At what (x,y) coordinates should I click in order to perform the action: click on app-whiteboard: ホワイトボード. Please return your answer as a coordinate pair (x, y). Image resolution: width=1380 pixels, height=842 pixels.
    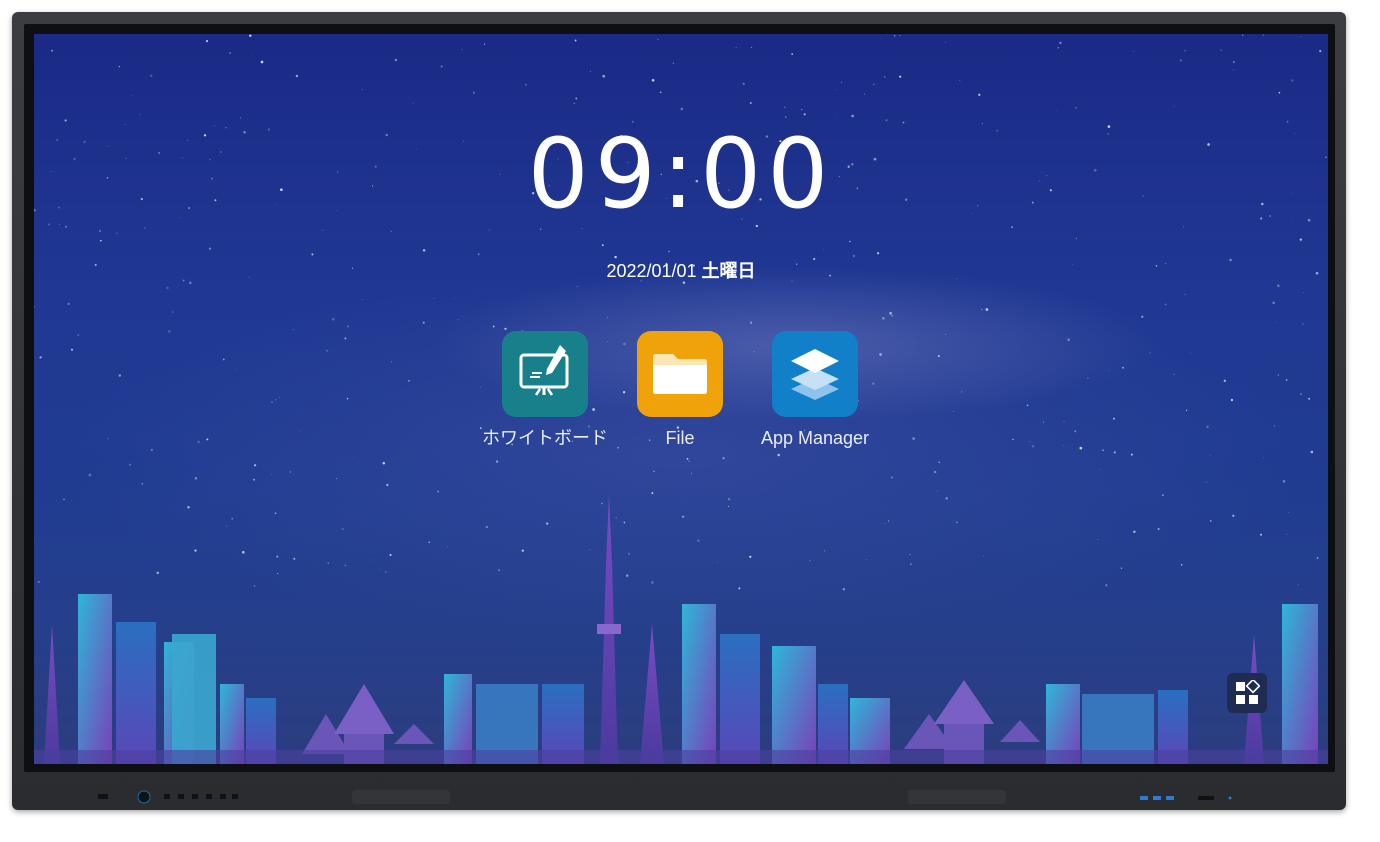
    Looking at the image, I should click on (545, 390).